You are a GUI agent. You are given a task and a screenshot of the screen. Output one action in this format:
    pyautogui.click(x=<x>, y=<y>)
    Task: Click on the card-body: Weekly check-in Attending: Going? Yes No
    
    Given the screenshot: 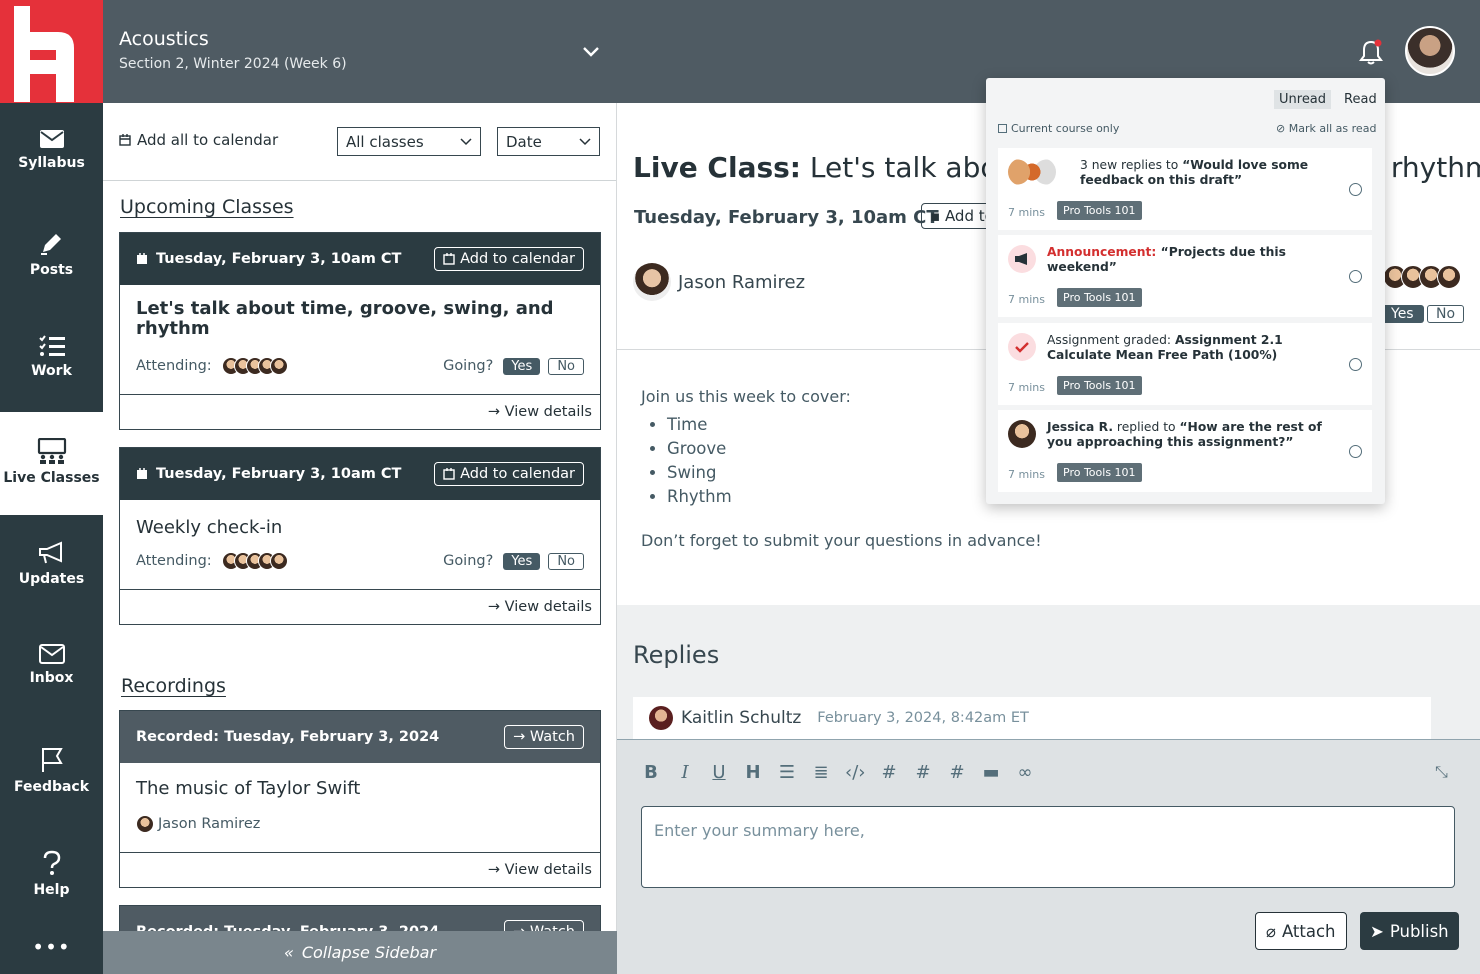 What is the action you would take?
    pyautogui.click(x=360, y=545)
    